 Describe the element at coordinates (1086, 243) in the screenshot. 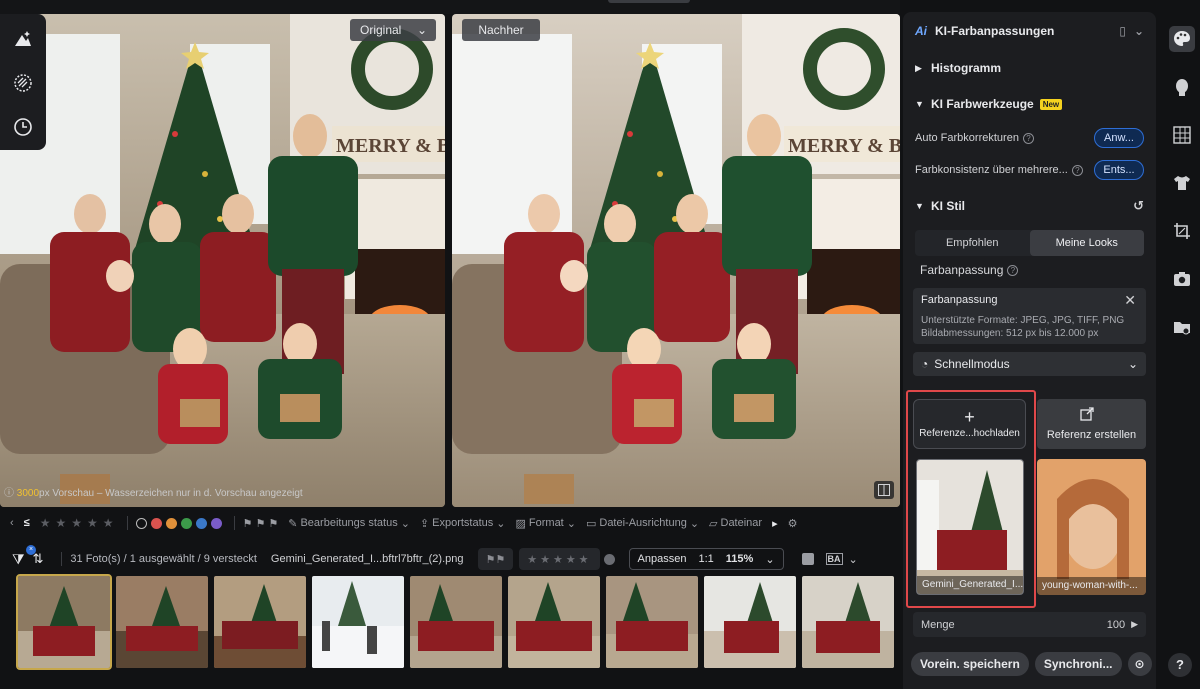

I see `tab-my-looks: Meine Looks` at that location.